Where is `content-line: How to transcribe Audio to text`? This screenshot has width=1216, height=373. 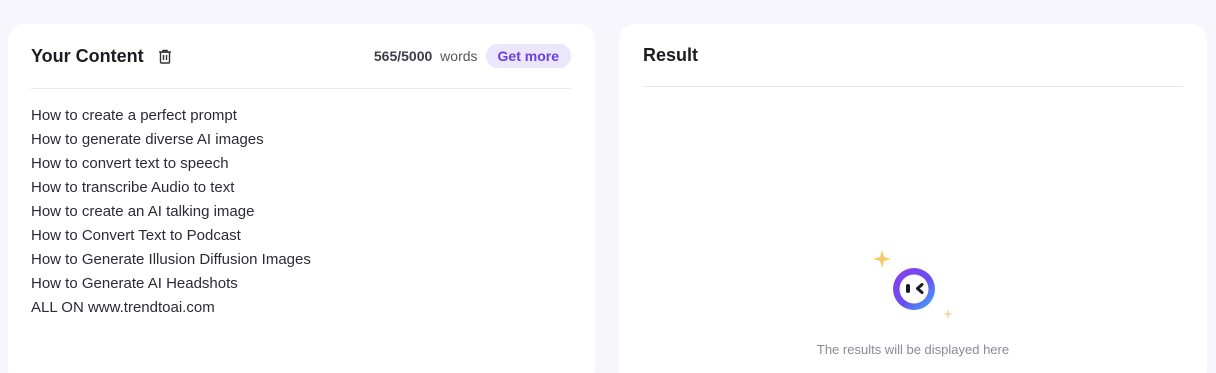 content-line: How to transcribe Audio to text is located at coordinates (133, 187).